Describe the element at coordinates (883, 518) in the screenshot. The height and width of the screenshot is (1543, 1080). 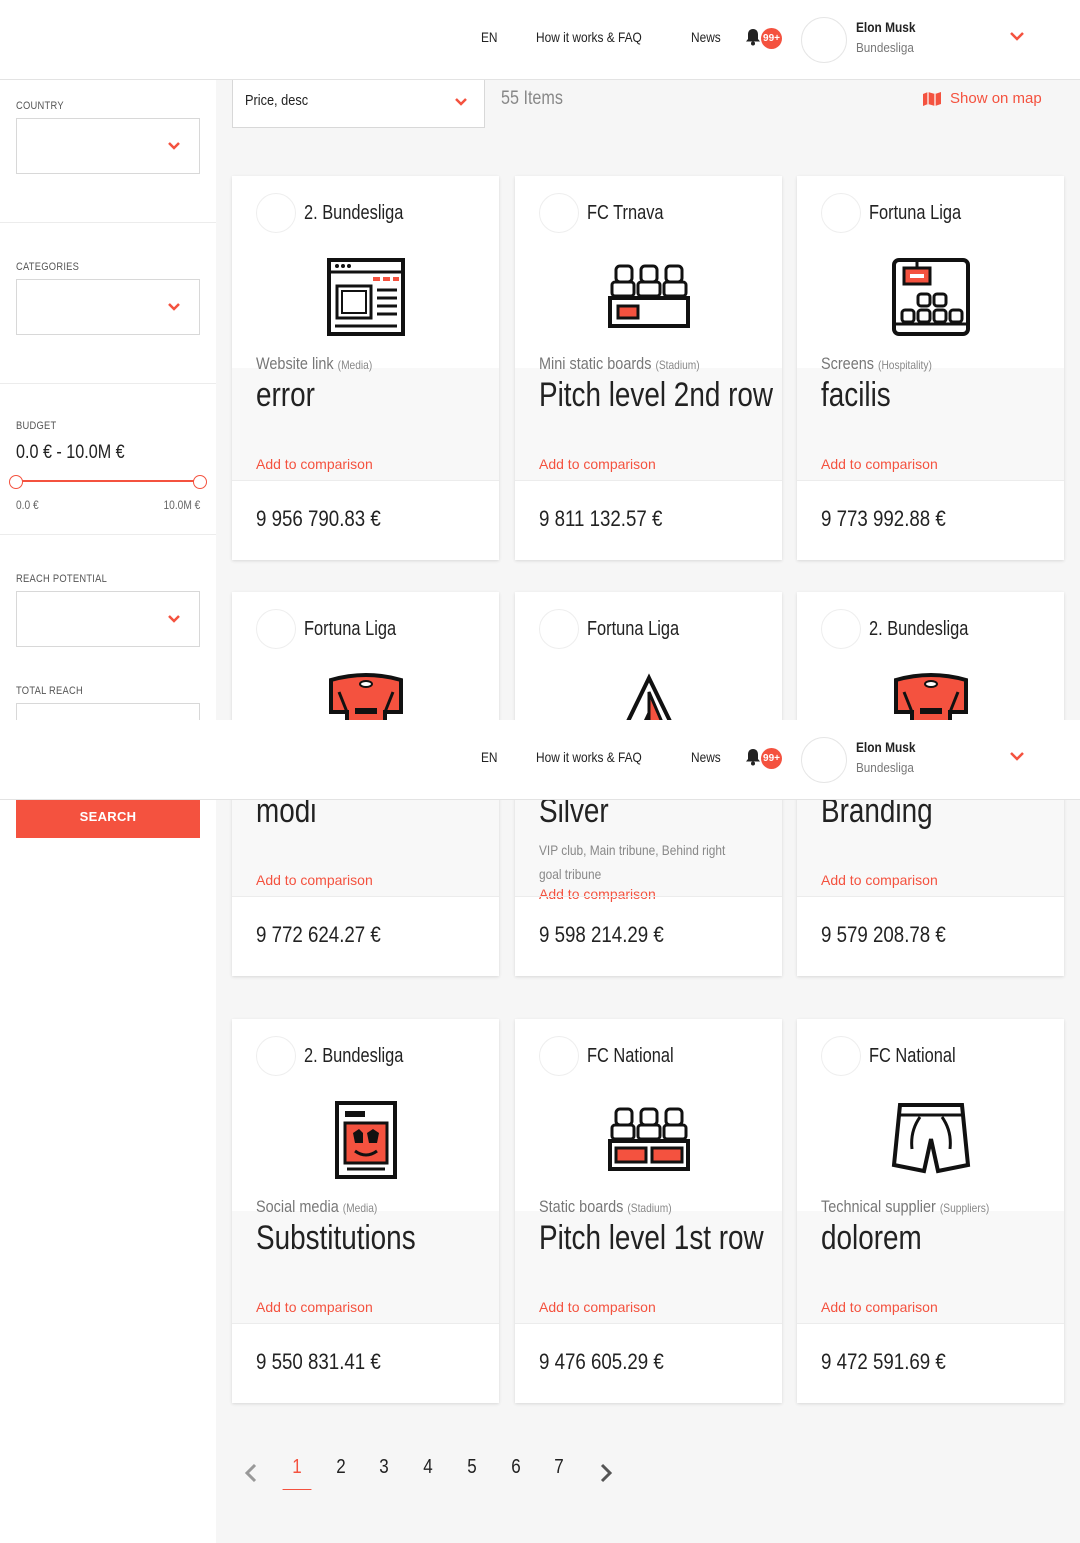
I see `card-price: 9 773 992.88 €` at that location.